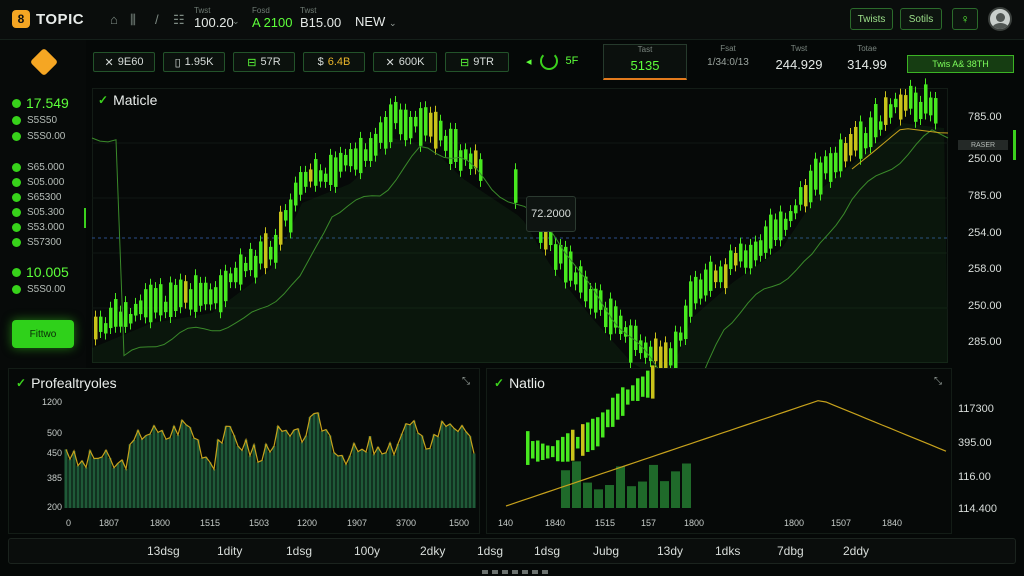 This screenshot has height=576, width=1024. I want to click on sidebar-logo-icon, so click(44, 62).